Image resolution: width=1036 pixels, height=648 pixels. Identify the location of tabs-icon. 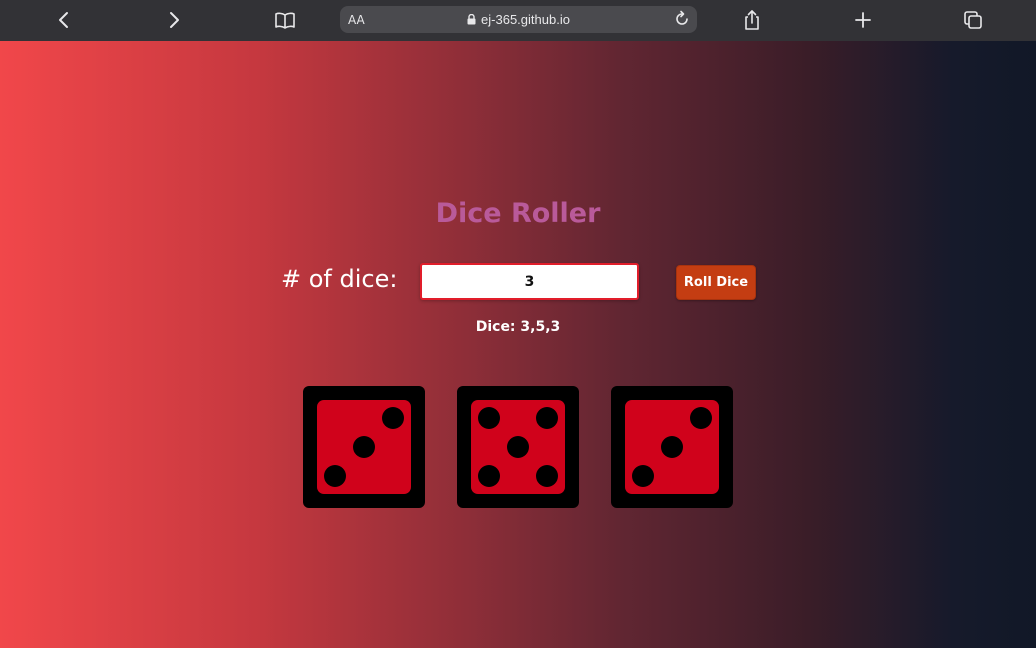
(973, 20).